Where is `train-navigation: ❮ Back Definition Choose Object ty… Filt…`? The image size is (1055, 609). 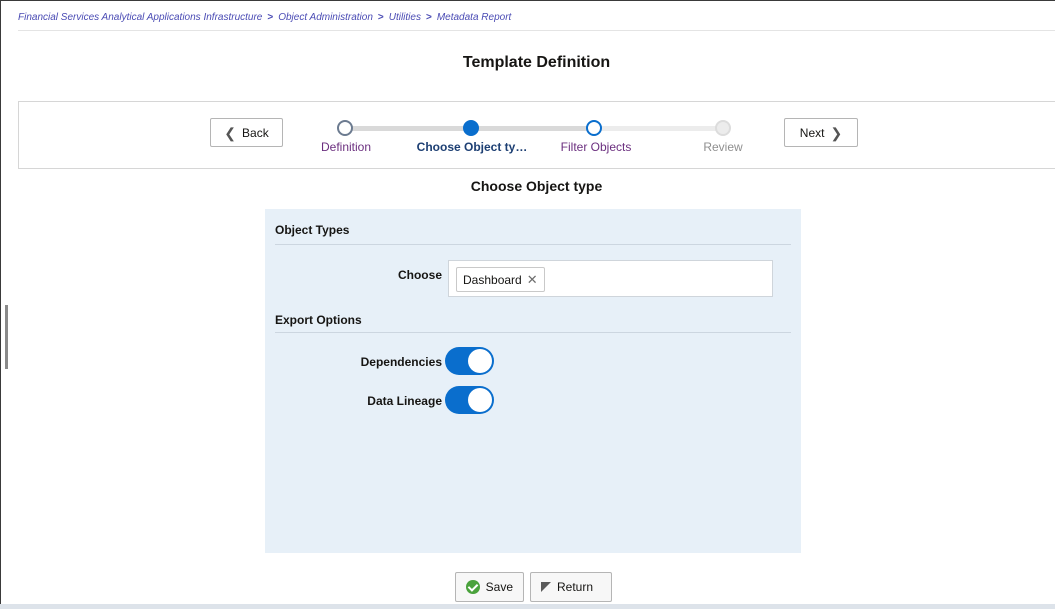 train-navigation: ❮ Back Definition Choose Object ty… Filt… is located at coordinates (536, 135).